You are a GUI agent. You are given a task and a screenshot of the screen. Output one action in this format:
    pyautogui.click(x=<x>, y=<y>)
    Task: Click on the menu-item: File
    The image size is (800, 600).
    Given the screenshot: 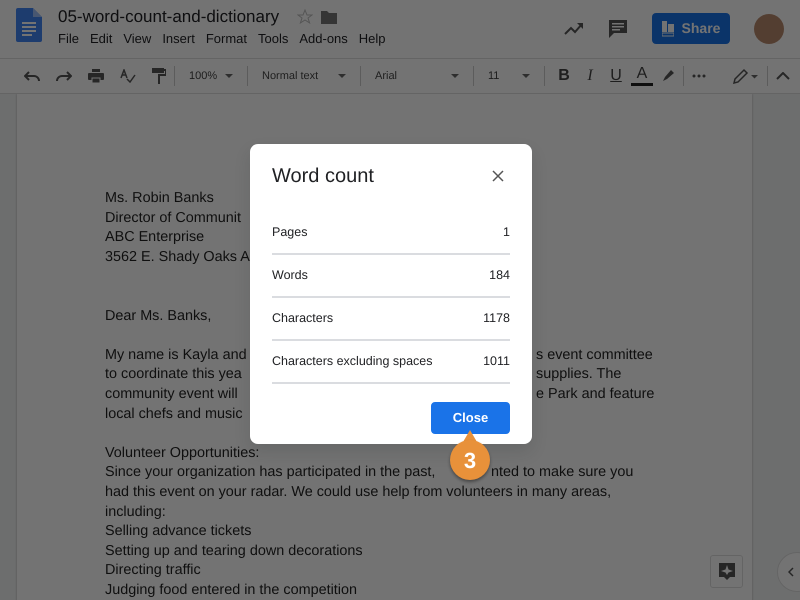 What is the action you would take?
    pyautogui.click(x=68, y=38)
    